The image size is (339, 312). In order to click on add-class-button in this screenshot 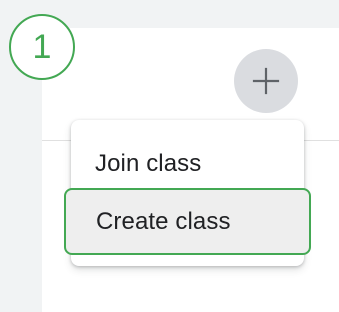, I will do `click(266, 81)`.